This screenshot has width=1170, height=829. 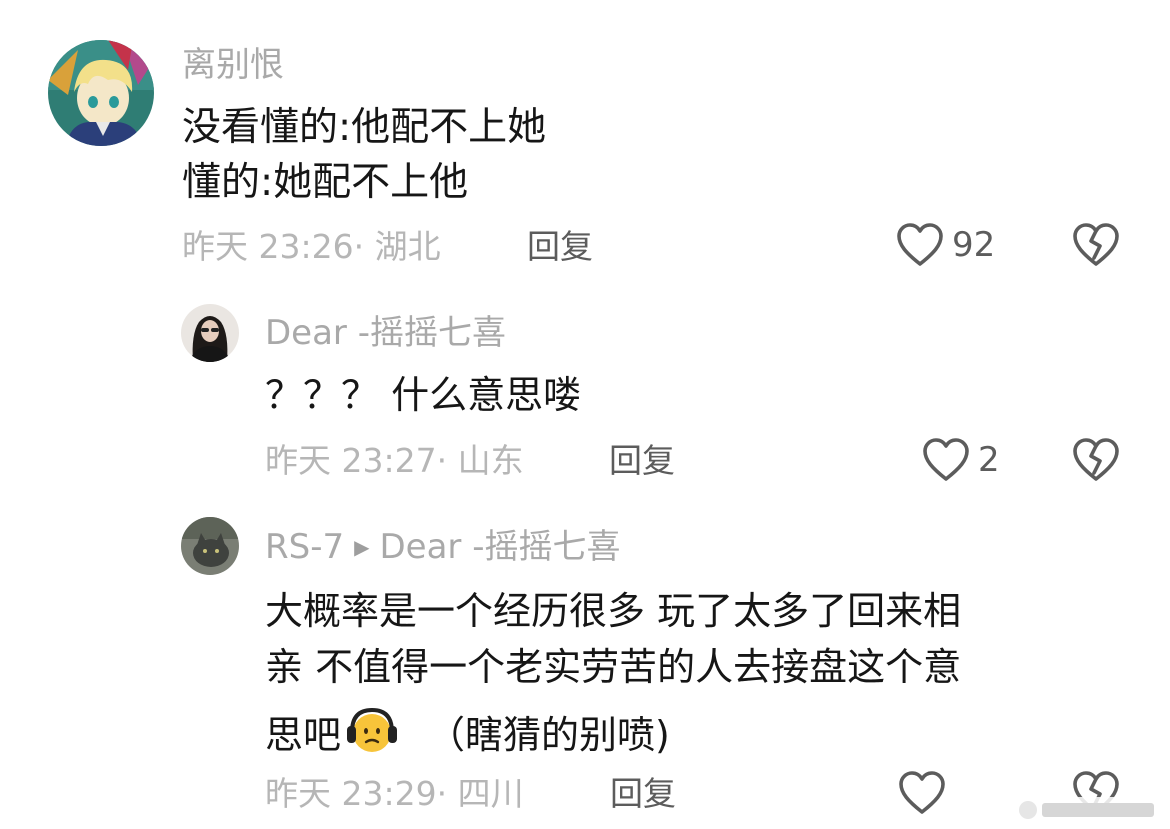 I want to click on comment-location: 湖北, so click(x=407, y=246).